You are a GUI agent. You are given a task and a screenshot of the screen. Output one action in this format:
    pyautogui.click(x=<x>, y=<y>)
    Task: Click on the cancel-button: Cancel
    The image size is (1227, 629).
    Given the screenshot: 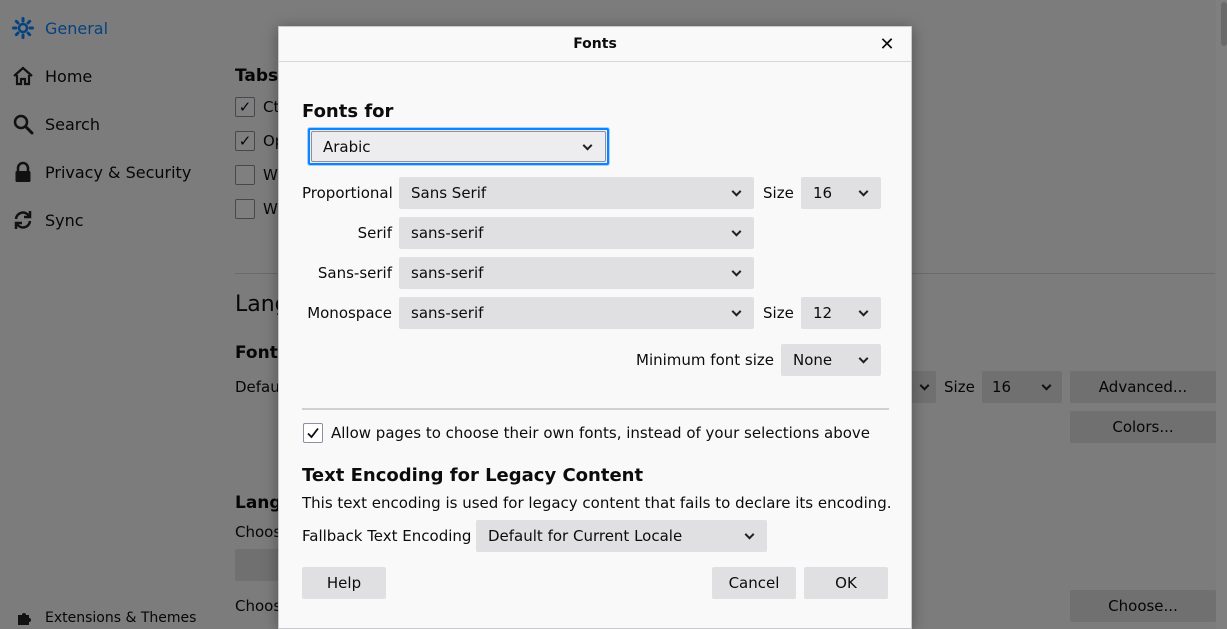 What is the action you would take?
    pyautogui.click(x=754, y=583)
    